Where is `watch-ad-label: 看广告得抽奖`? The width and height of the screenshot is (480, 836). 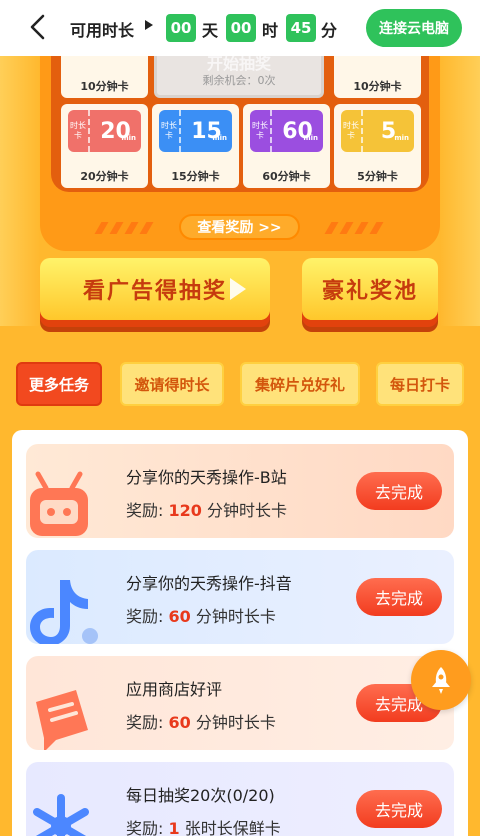
watch-ad-label: 看广告得抽奖 is located at coordinates (154, 291).